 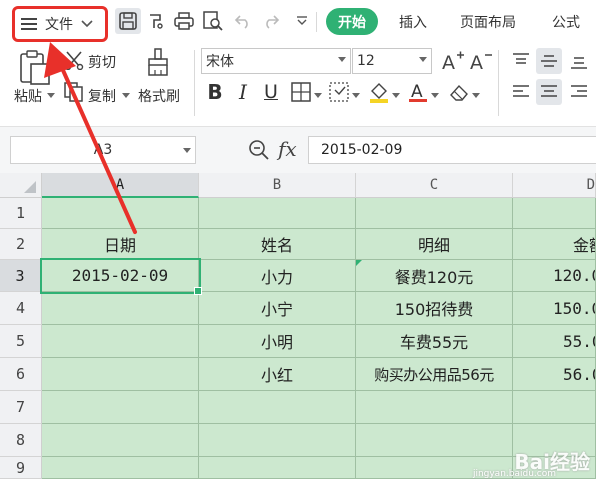 I want to click on cell-b7, so click(x=277, y=407).